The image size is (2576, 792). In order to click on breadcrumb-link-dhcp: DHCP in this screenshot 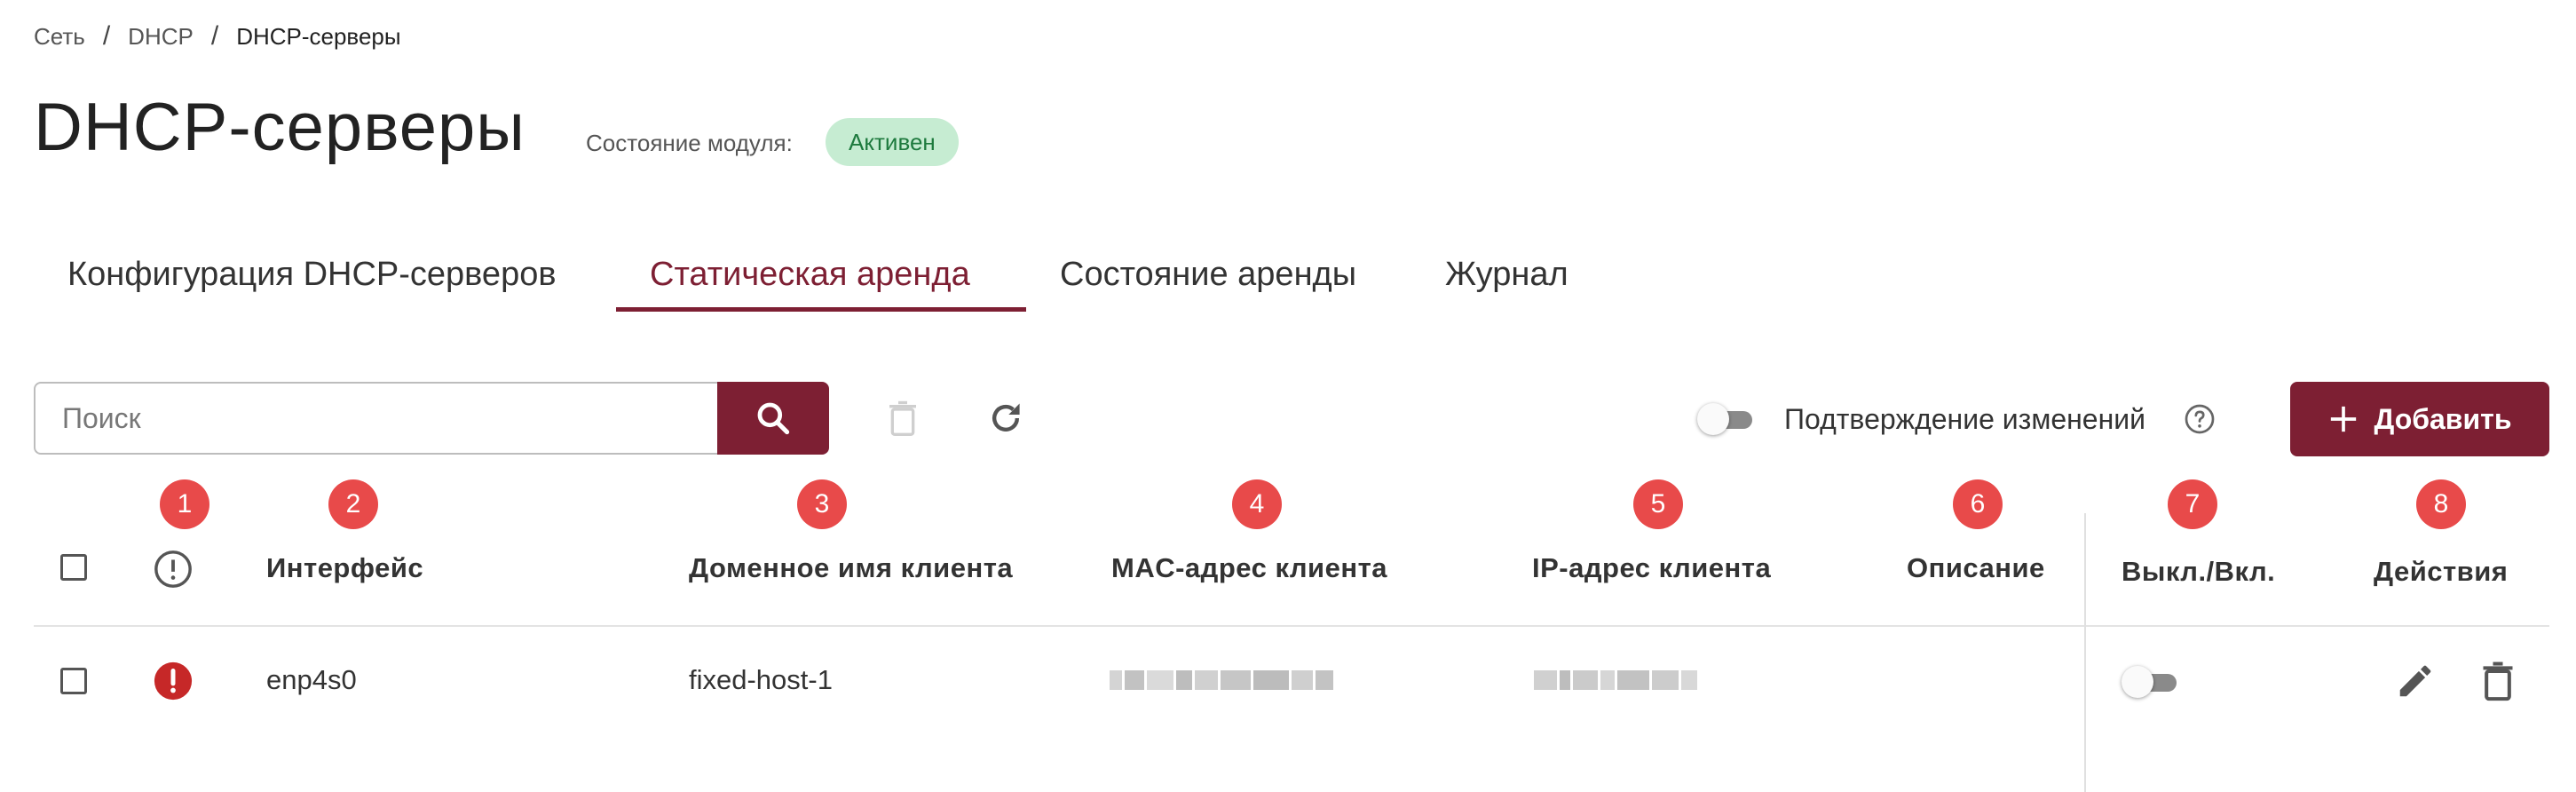, I will do `click(161, 37)`.